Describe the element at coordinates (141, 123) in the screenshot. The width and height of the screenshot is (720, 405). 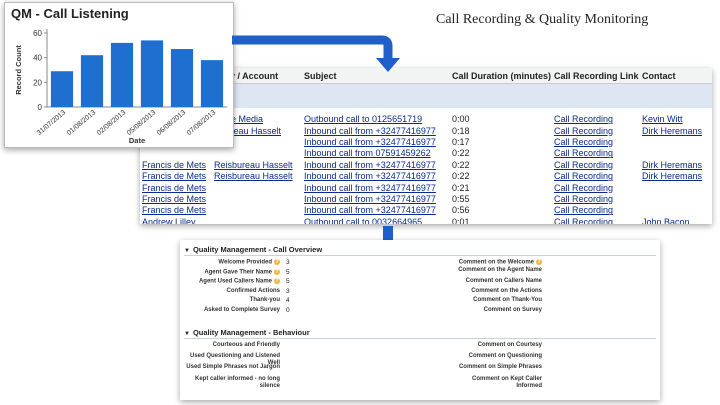
I see `x-tick-label: 05/08/2013` at that location.